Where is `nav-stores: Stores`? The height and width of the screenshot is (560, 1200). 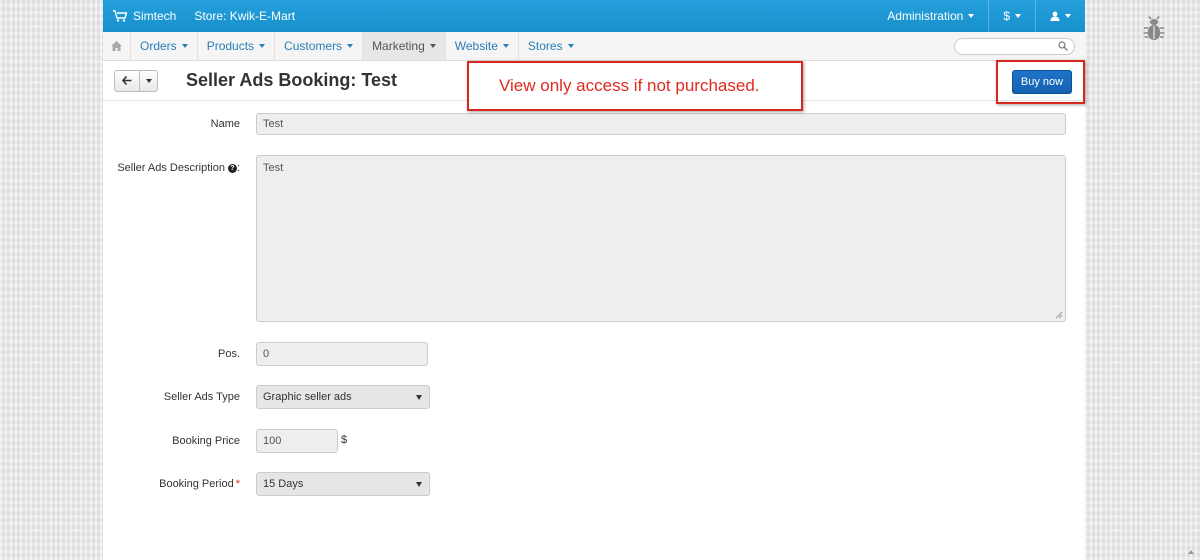
nav-stores: Stores is located at coordinates (551, 46).